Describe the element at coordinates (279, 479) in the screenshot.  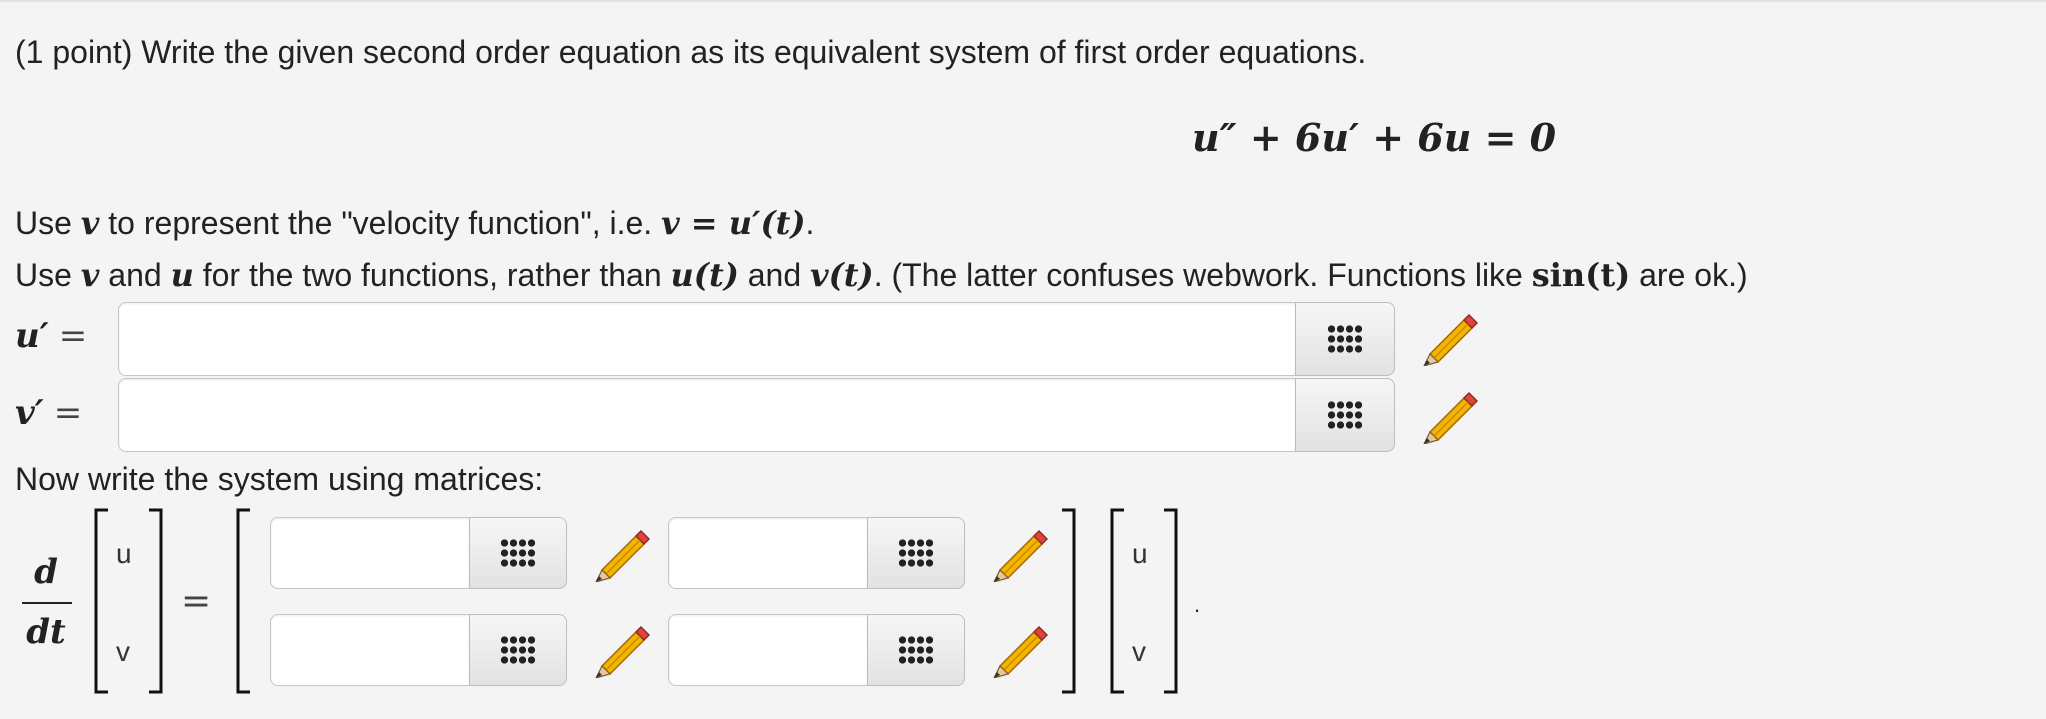
I see `matrix-intro: Now write the system using matrices:` at that location.